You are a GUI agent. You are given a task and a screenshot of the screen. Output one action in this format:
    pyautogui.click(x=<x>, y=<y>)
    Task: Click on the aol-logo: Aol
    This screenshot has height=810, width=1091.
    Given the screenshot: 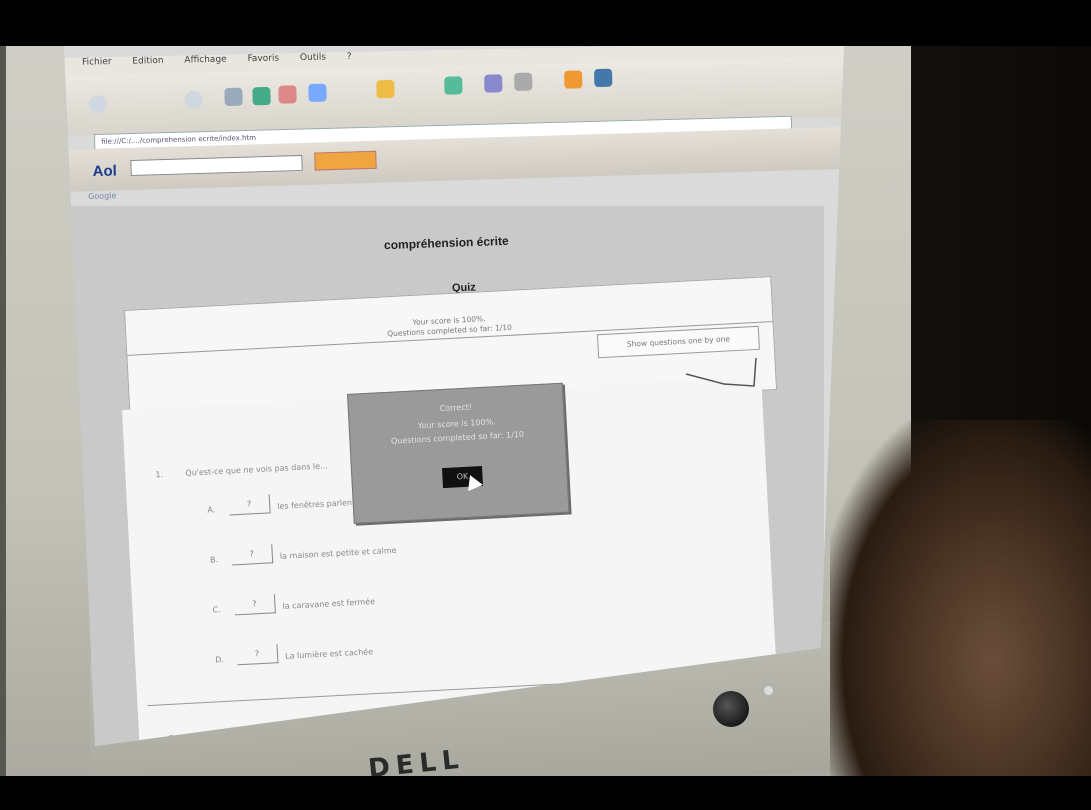 What is the action you would take?
    pyautogui.click(x=105, y=171)
    